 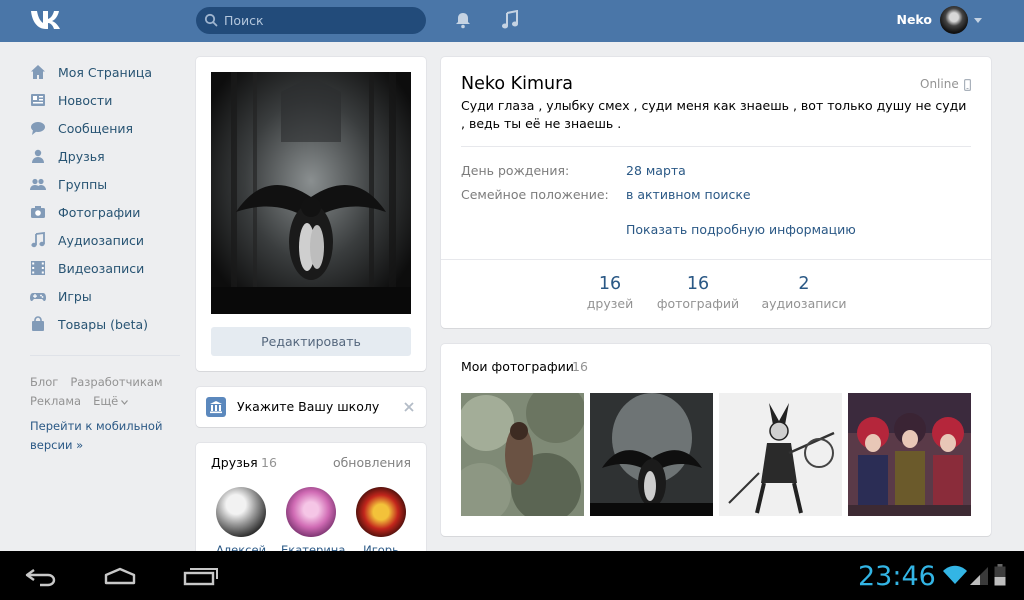 I want to click on friends-updates-link: обновления, so click(x=372, y=462).